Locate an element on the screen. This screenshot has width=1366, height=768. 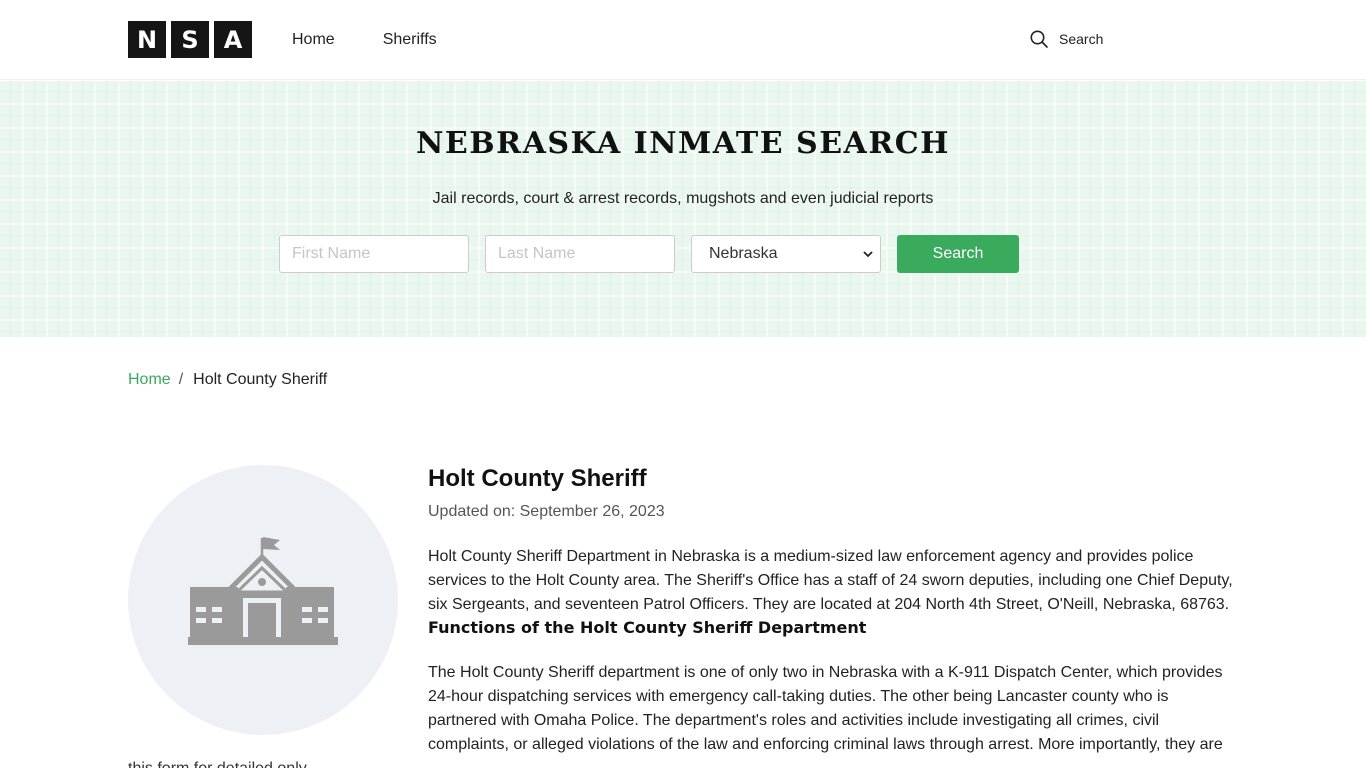
courthouse-icon is located at coordinates (263, 591).